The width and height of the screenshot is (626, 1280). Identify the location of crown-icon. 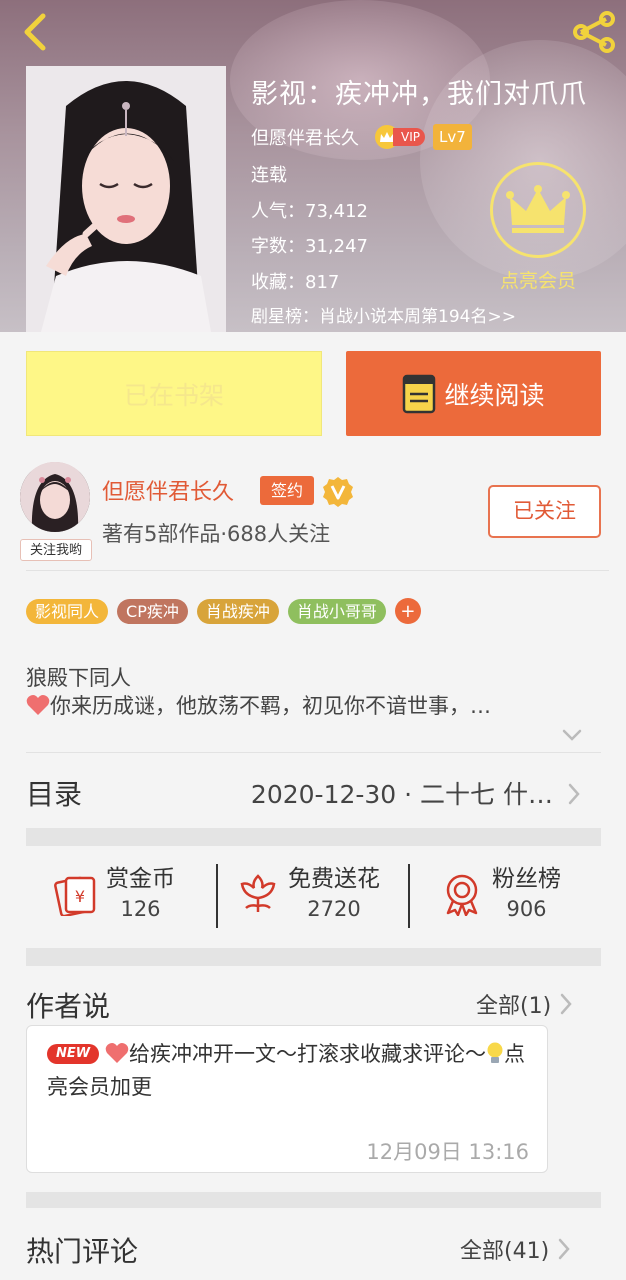
(538, 209).